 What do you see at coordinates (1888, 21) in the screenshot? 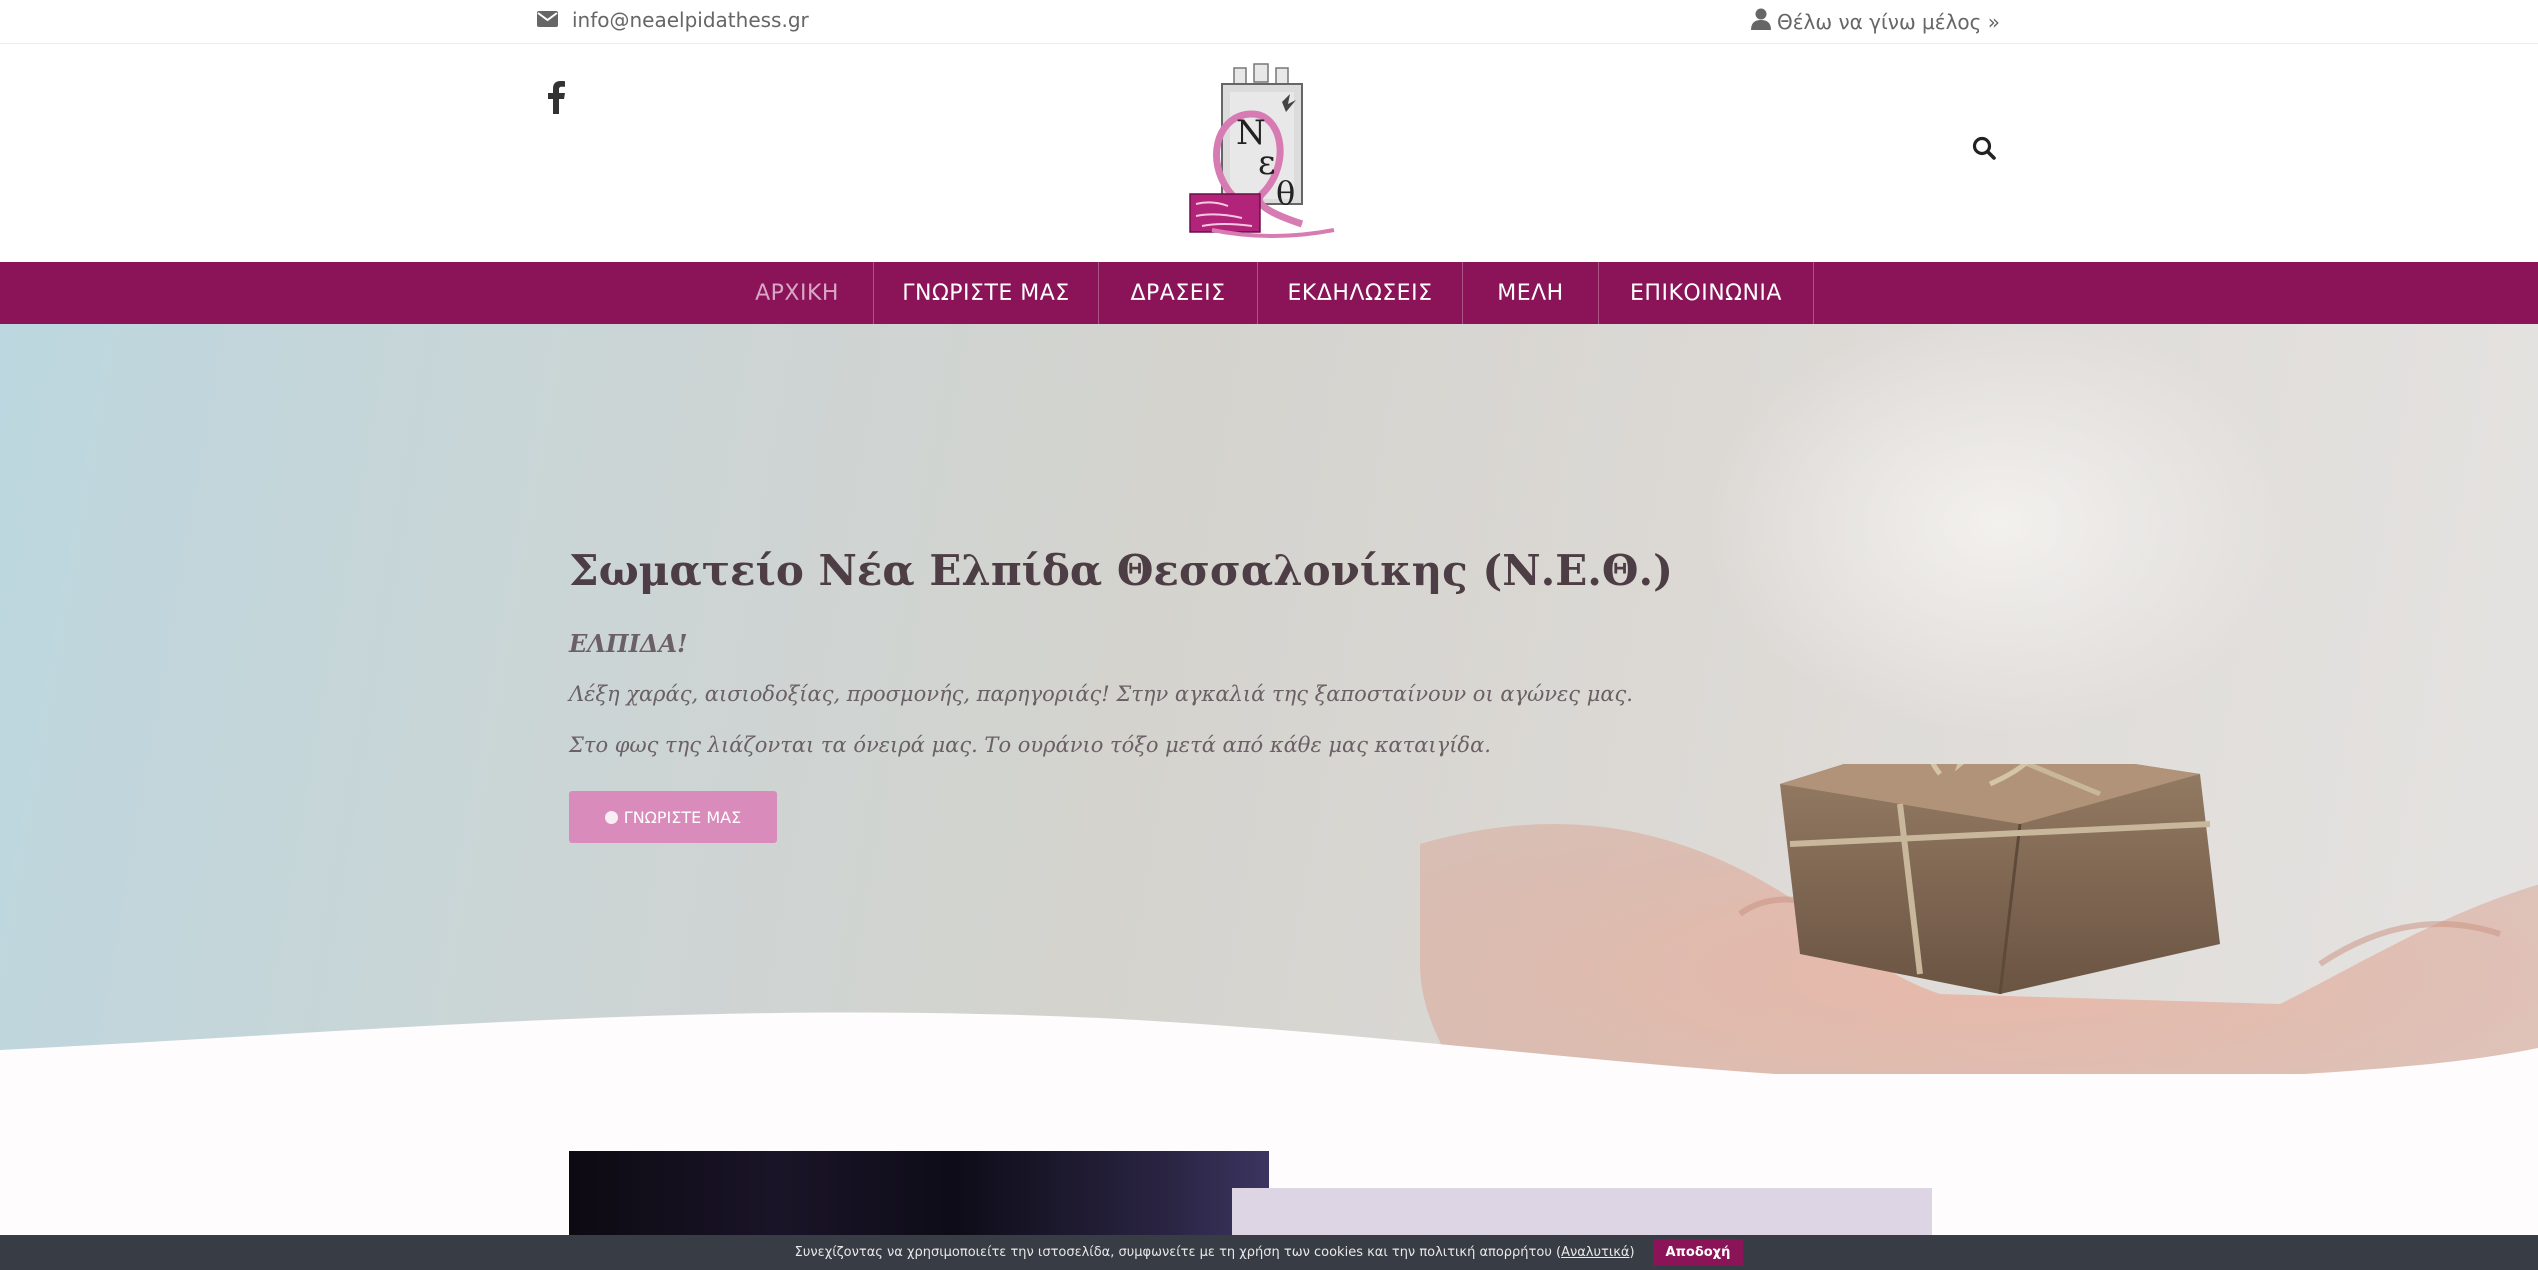
I see `become-member-text: Θέλω να γίνω μέλος »` at bounding box center [1888, 21].